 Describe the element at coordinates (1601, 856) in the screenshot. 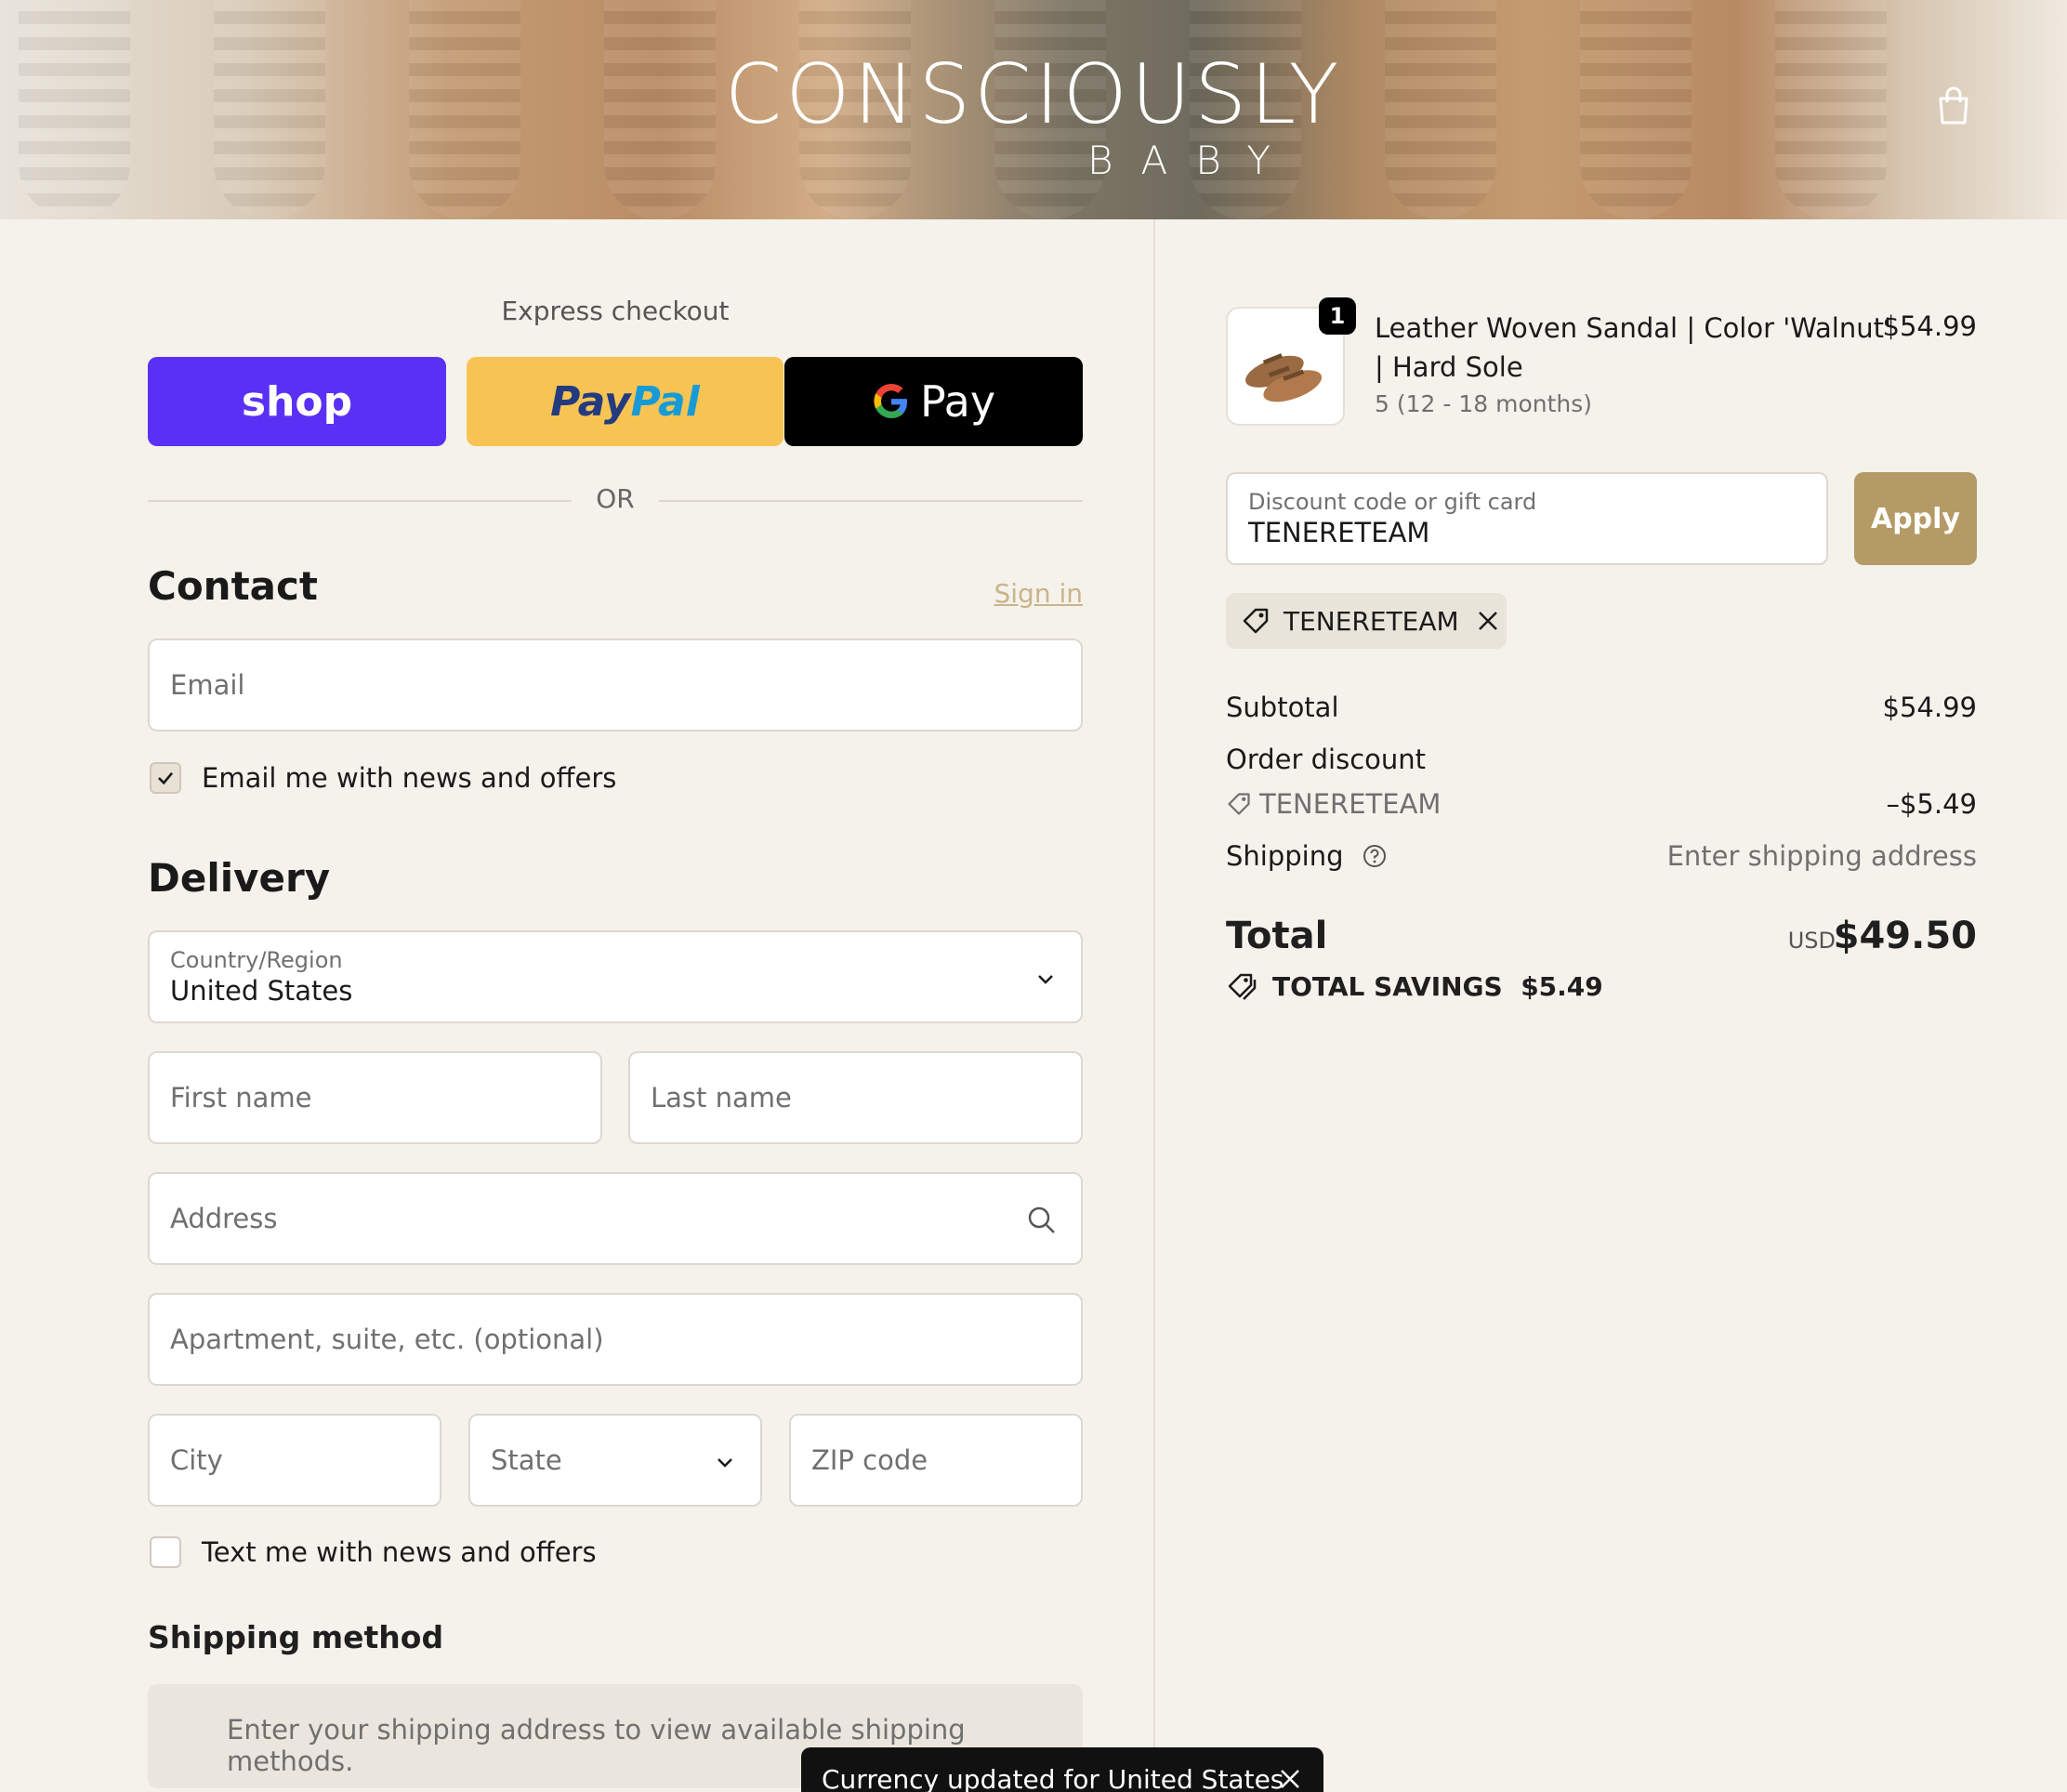

I see `shipping-row: Shipping Enter shipping address` at that location.